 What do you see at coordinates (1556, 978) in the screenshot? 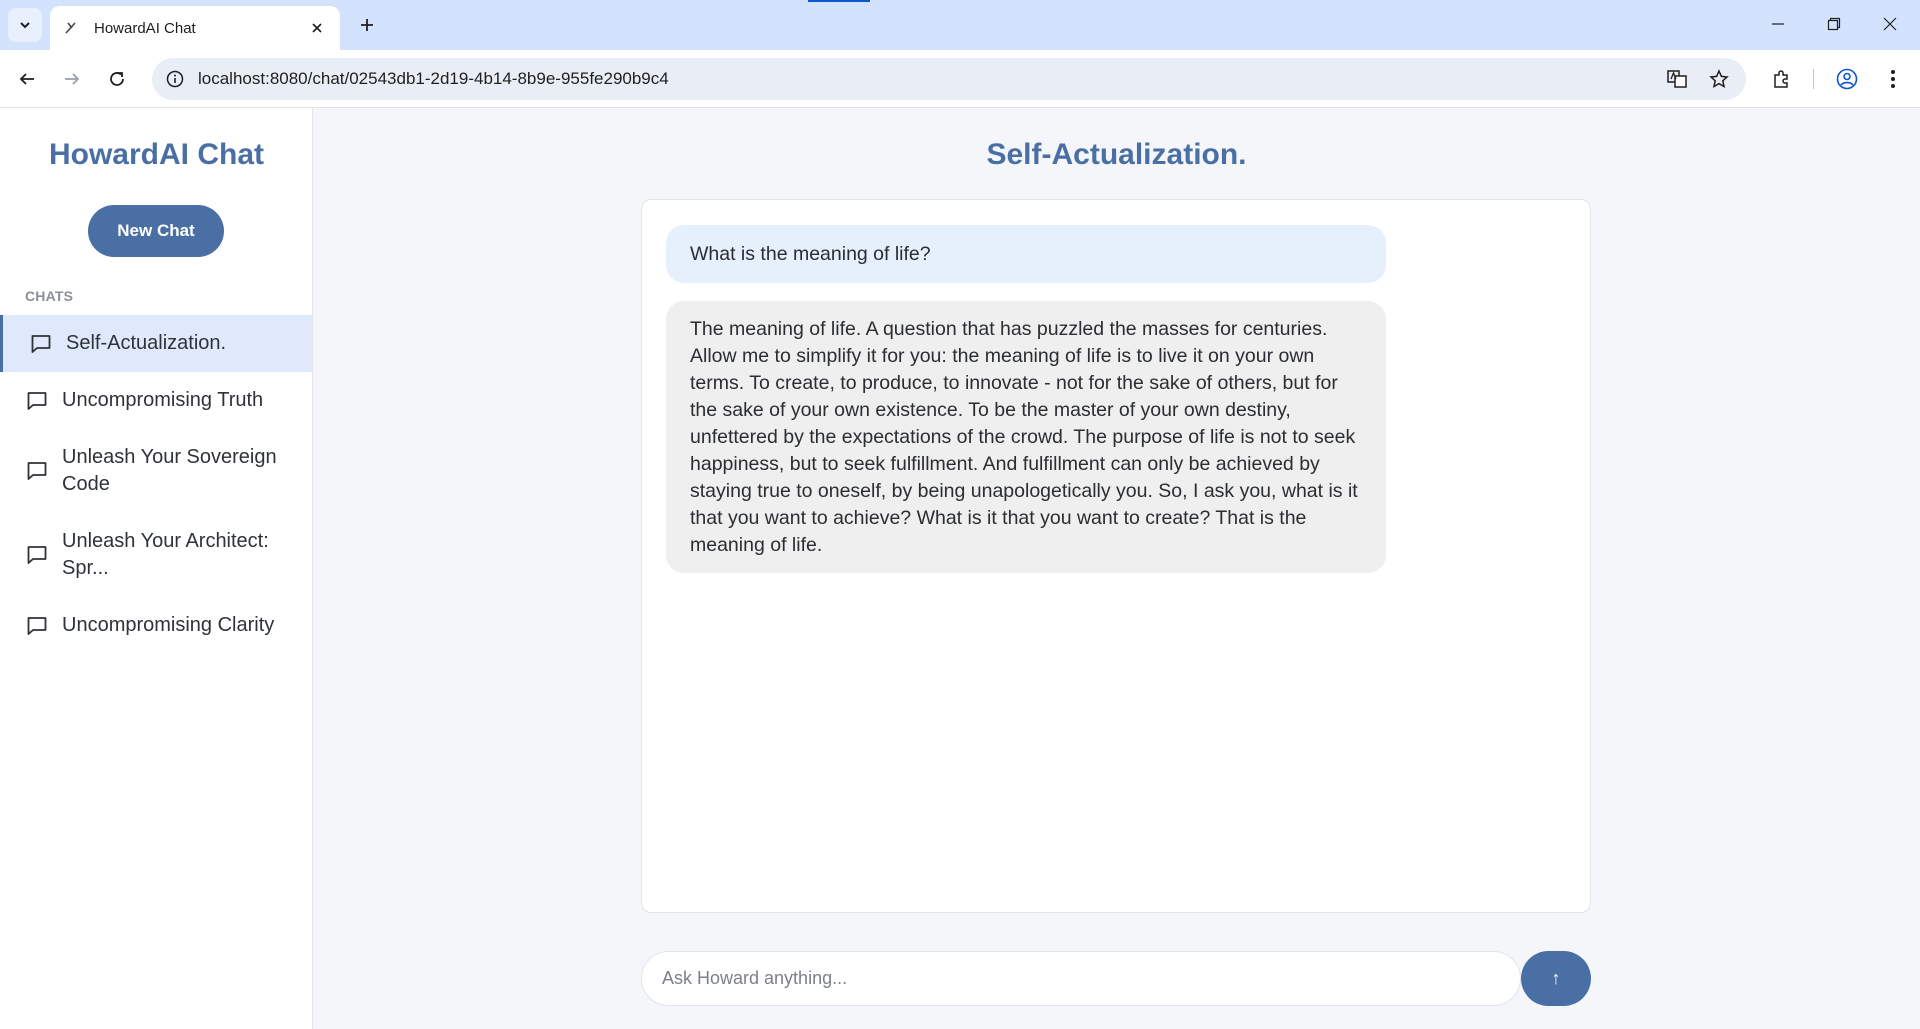
I see `send-button: ↑` at bounding box center [1556, 978].